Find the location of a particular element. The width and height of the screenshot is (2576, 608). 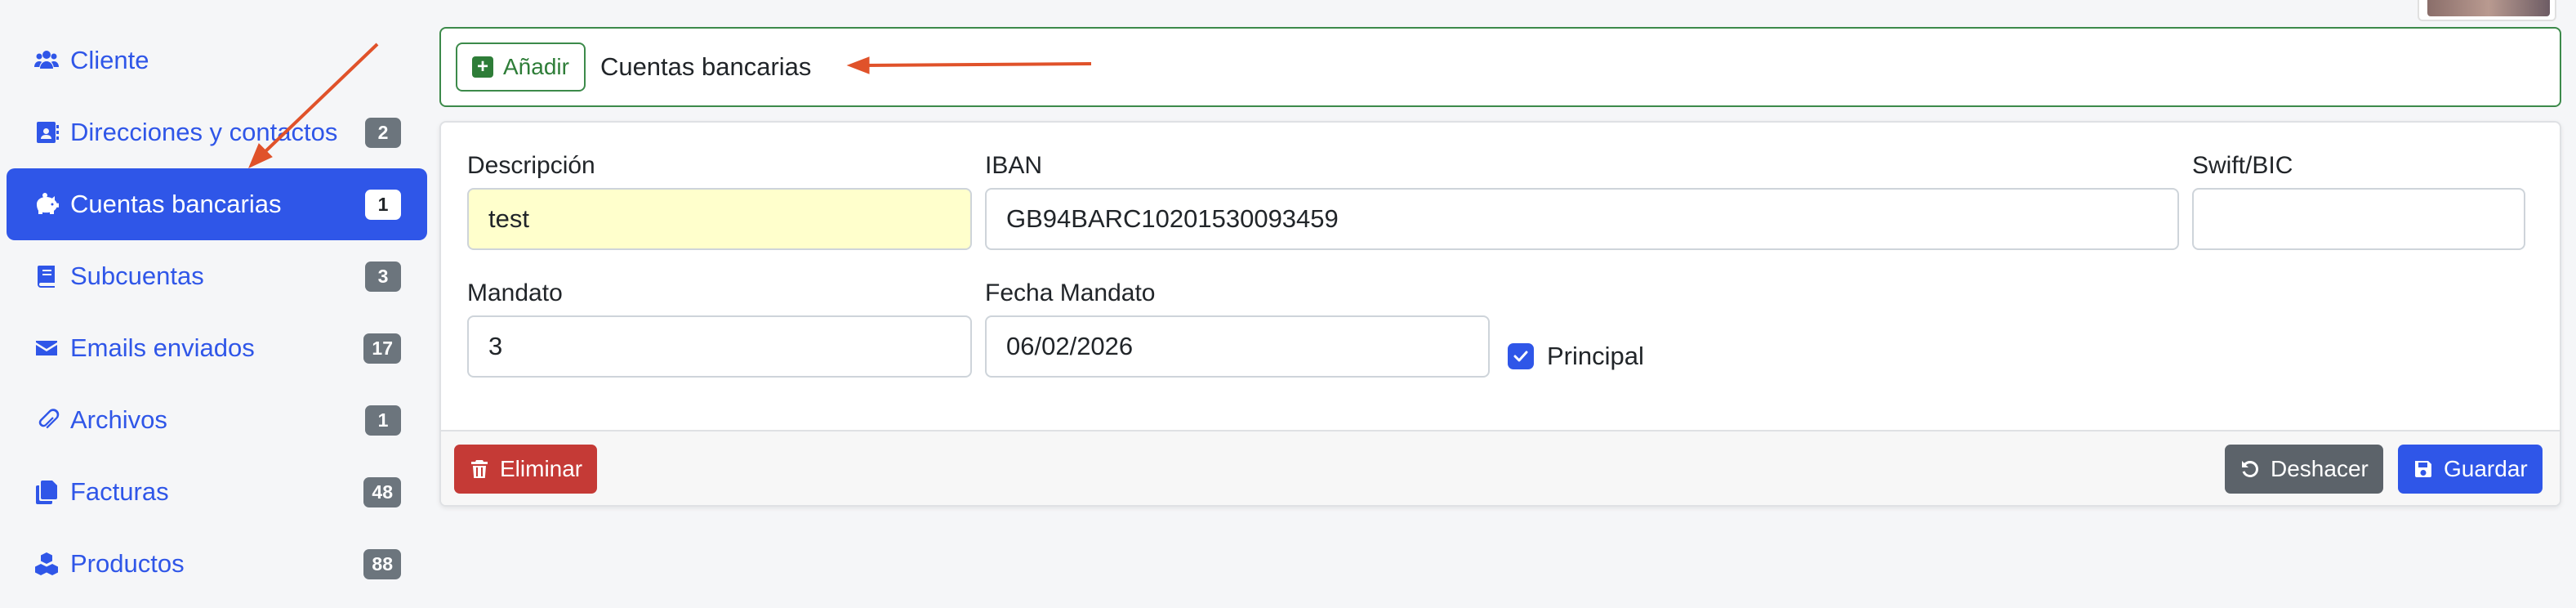

count-badge: 88 is located at coordinates (382, 563).